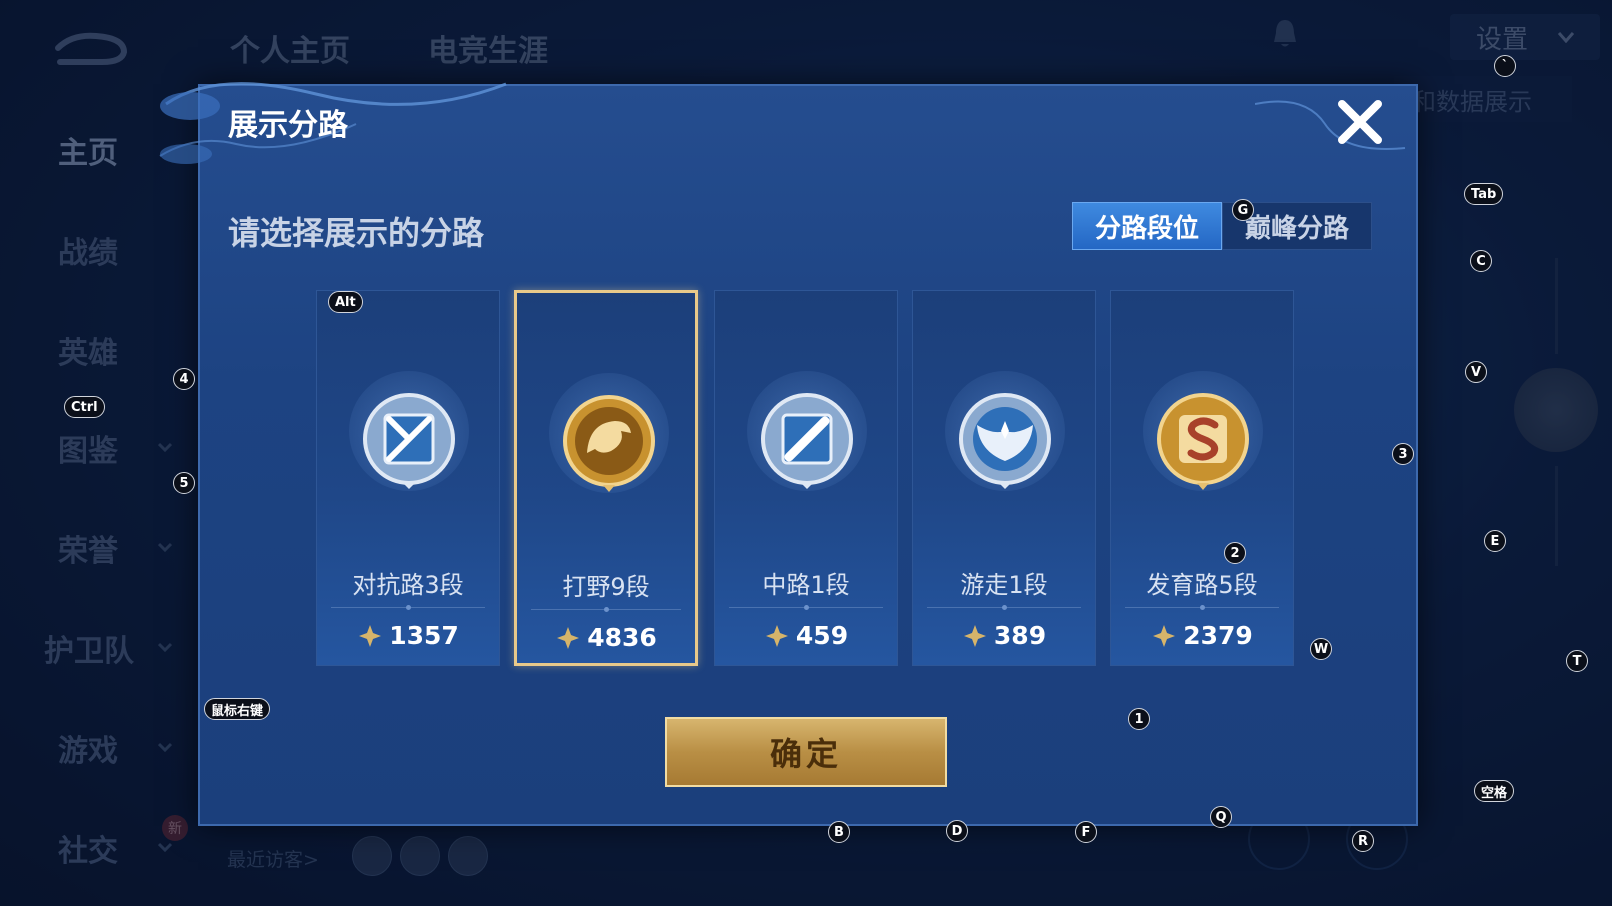  What do you see at coordinates (1020, 635) in the screenshot?
I see `score-value: 389` at bounding box center [1020, 635].